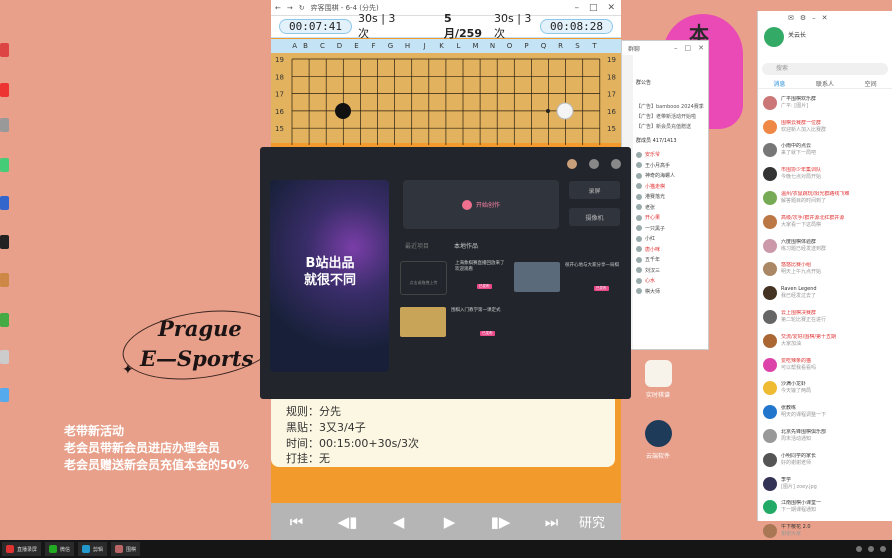  What do you see at coordinates (658, 373) in the screenshot?
I see `live-board-app-icon` at bounding box center [658, 373].